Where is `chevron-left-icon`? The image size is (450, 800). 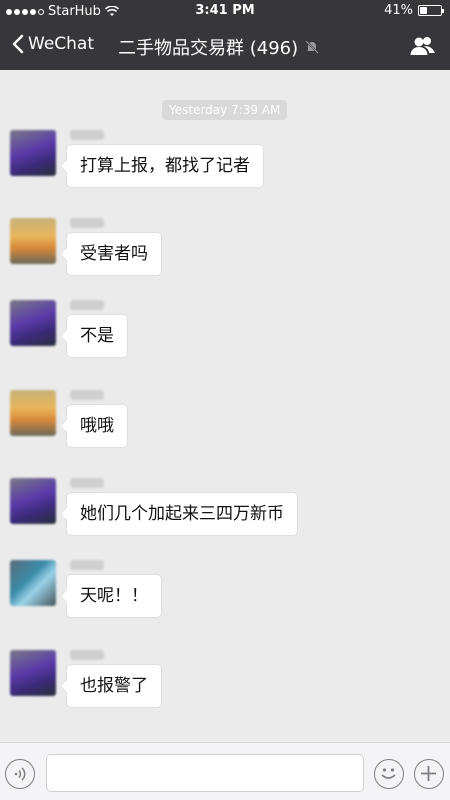
chevron-left-icon is located at coordinates (18, 44).